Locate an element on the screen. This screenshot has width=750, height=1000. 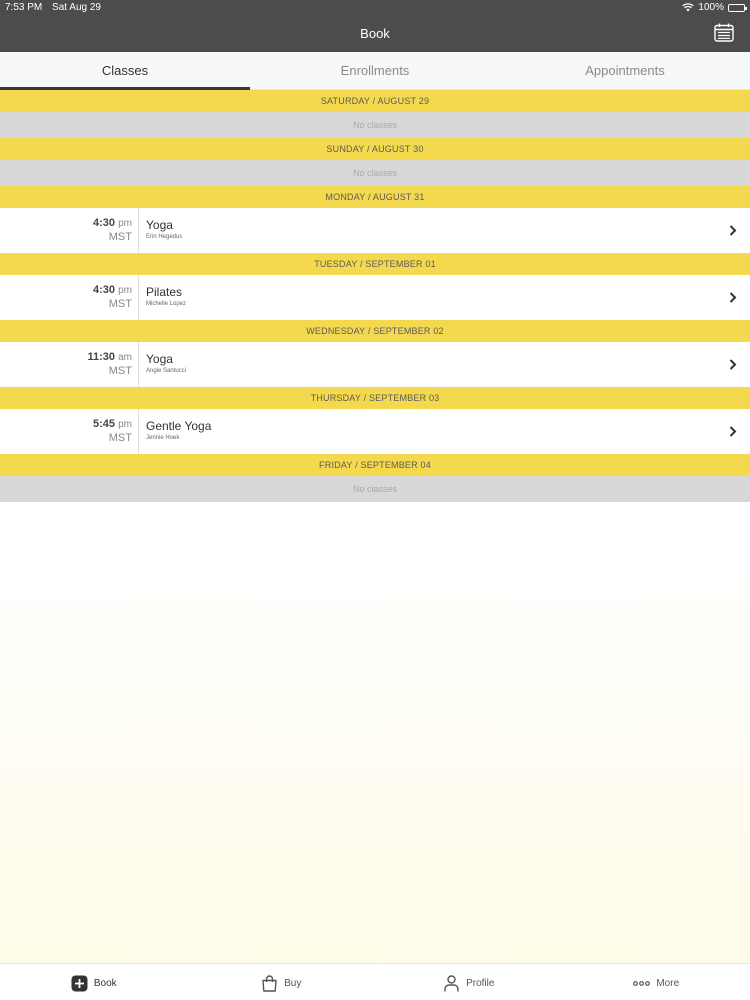
class-instructor: Jennie Hoek is located at coordinates (163, 438).